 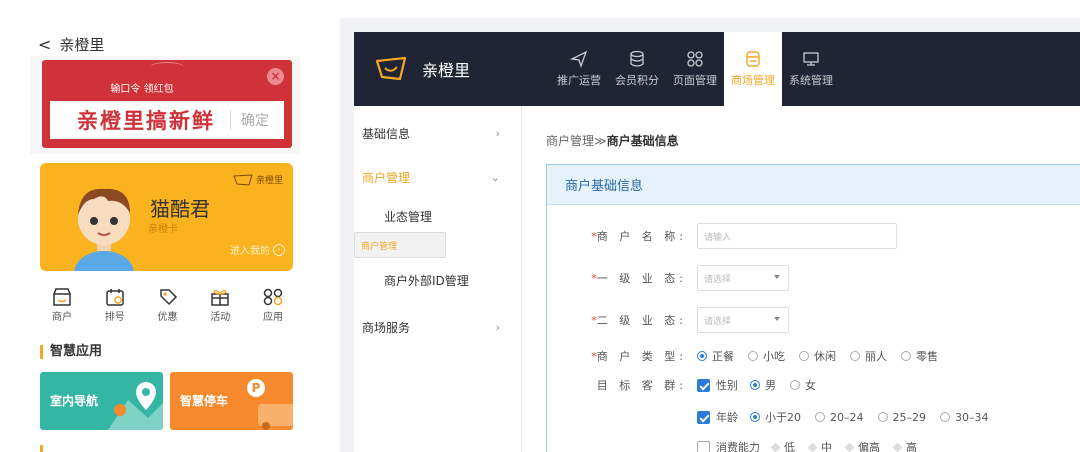 What do you see at coordinates (868, 356) in the screenshot?
I see `radio-type-beauty: 丽人` at bounding box center [868, 356].